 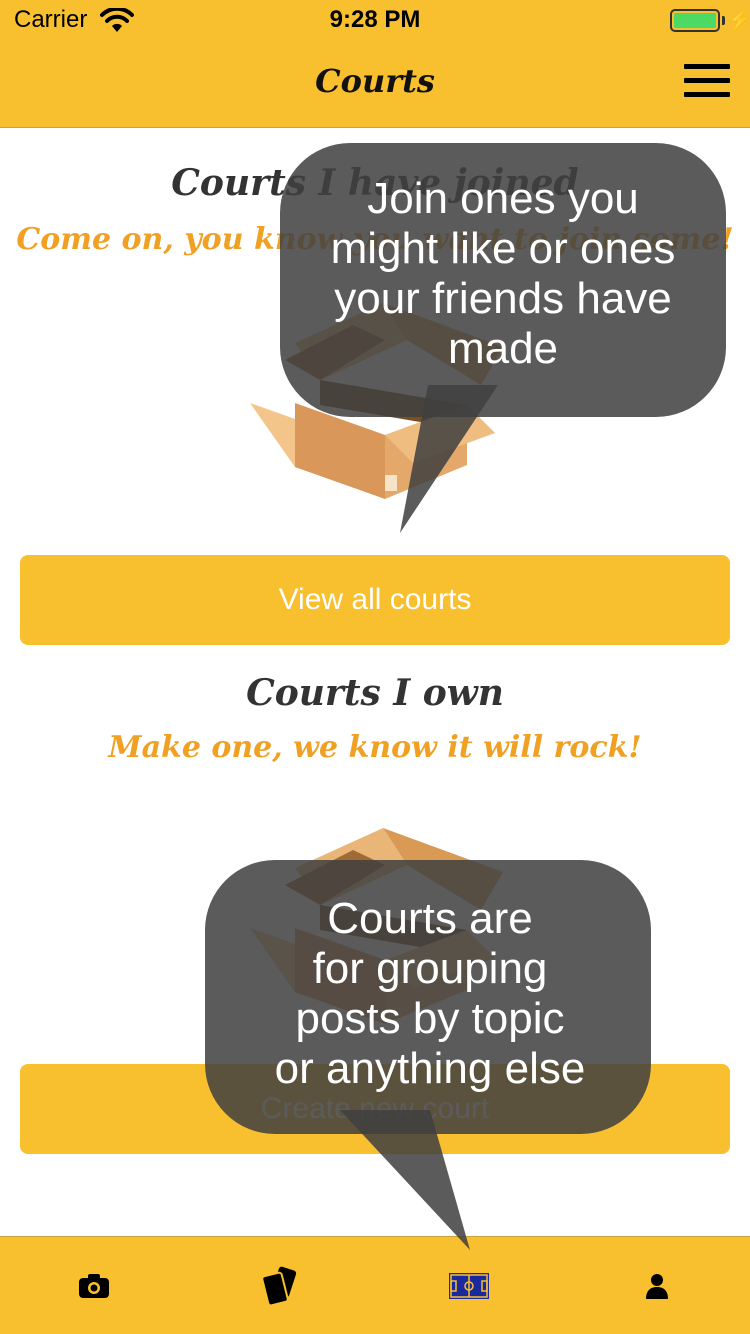 What do you see at coordinates (375, 747) in the screenshot?
I see `owned-section-subtitle: Make one, we know it will rock!` at bounding box center [375, 747].